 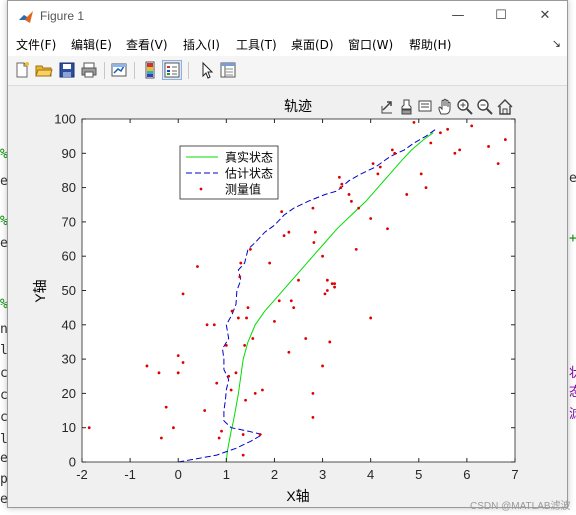 I want to click on menu-file: 文件(F), so click(x=36, y=44).